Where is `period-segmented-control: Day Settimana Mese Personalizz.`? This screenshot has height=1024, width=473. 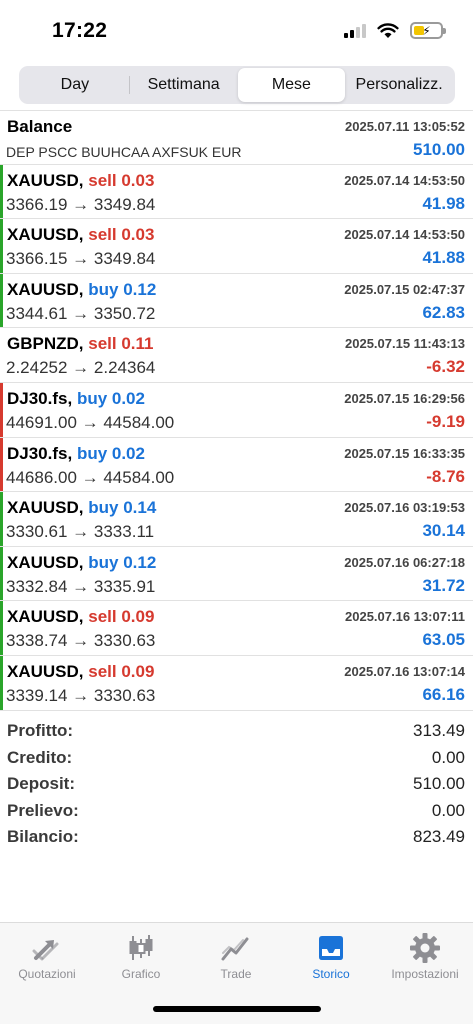 period-segmented-control: Day Settimana Mese Personalizz. is located at coordinates (237, 85).